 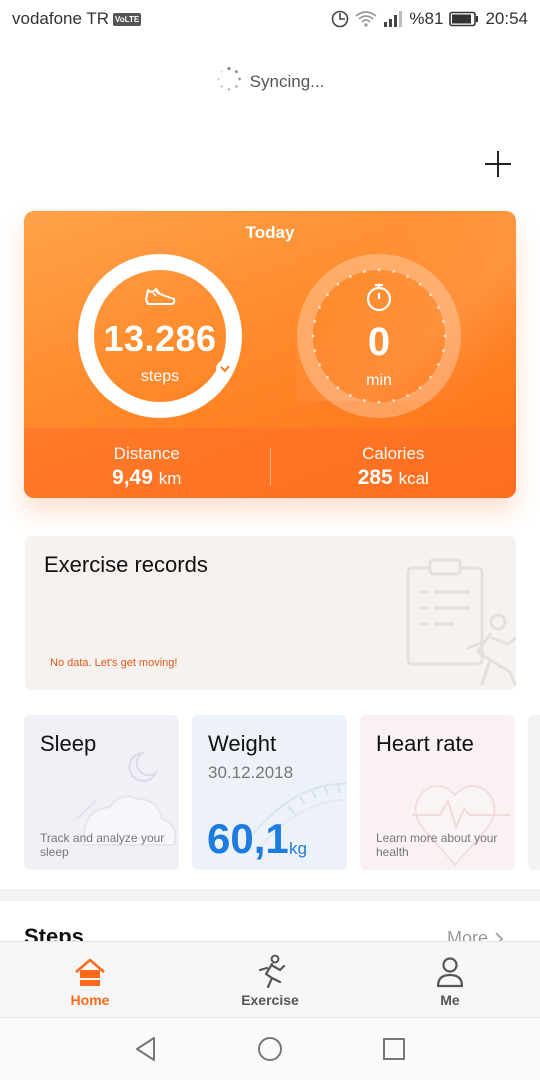 What do you see at coordinates (160, 299) in the screenshot?
I see `shoe-icon` at bounding box center [160, 299].